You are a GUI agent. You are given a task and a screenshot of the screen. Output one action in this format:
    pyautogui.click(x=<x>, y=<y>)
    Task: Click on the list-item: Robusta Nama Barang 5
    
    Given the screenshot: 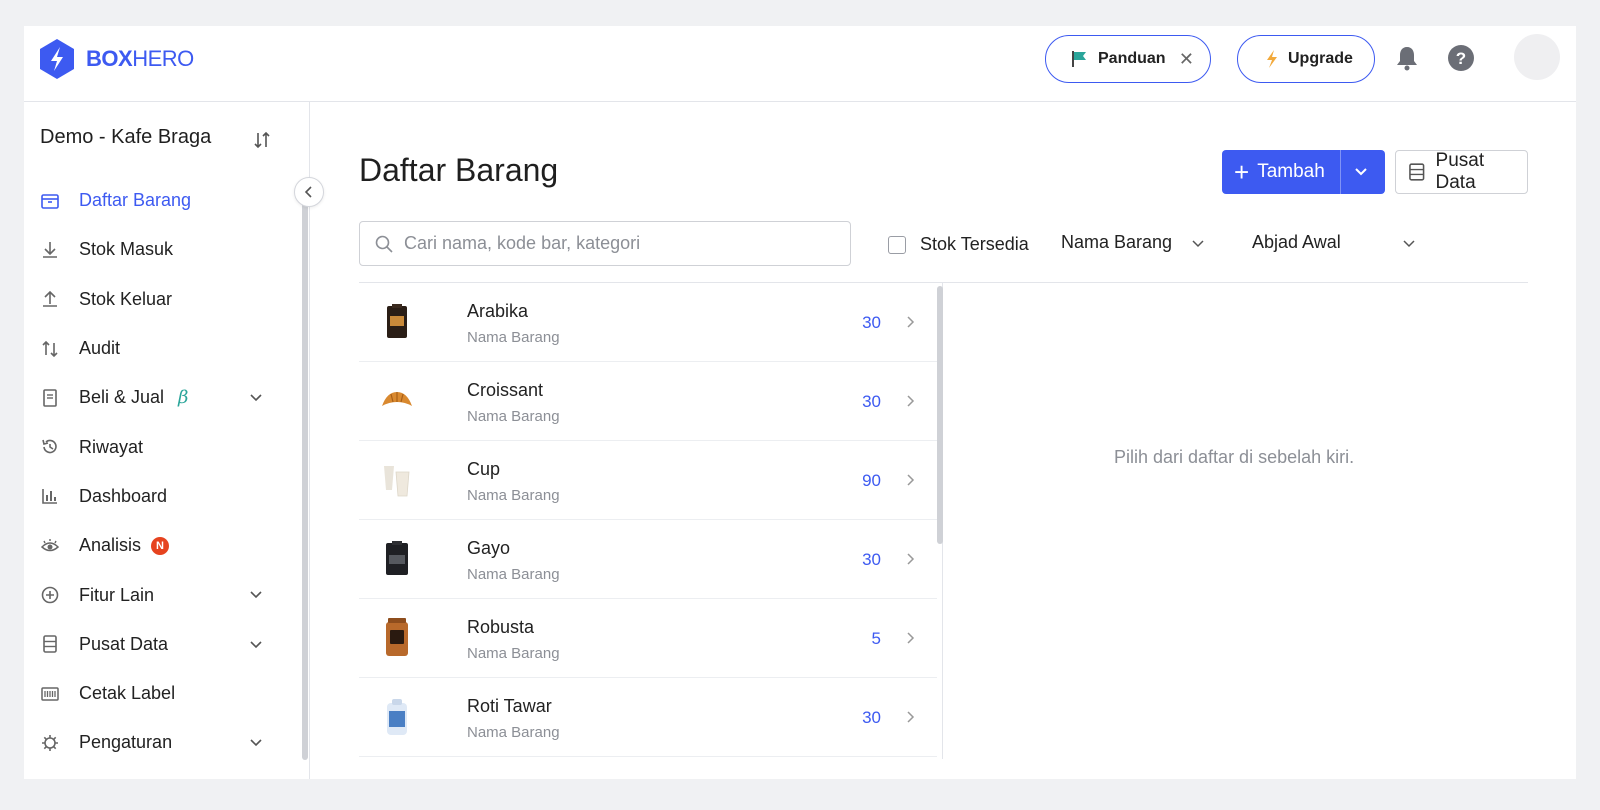 What is the action you would take?
    pyautogui.click(x=648, y=638)
    